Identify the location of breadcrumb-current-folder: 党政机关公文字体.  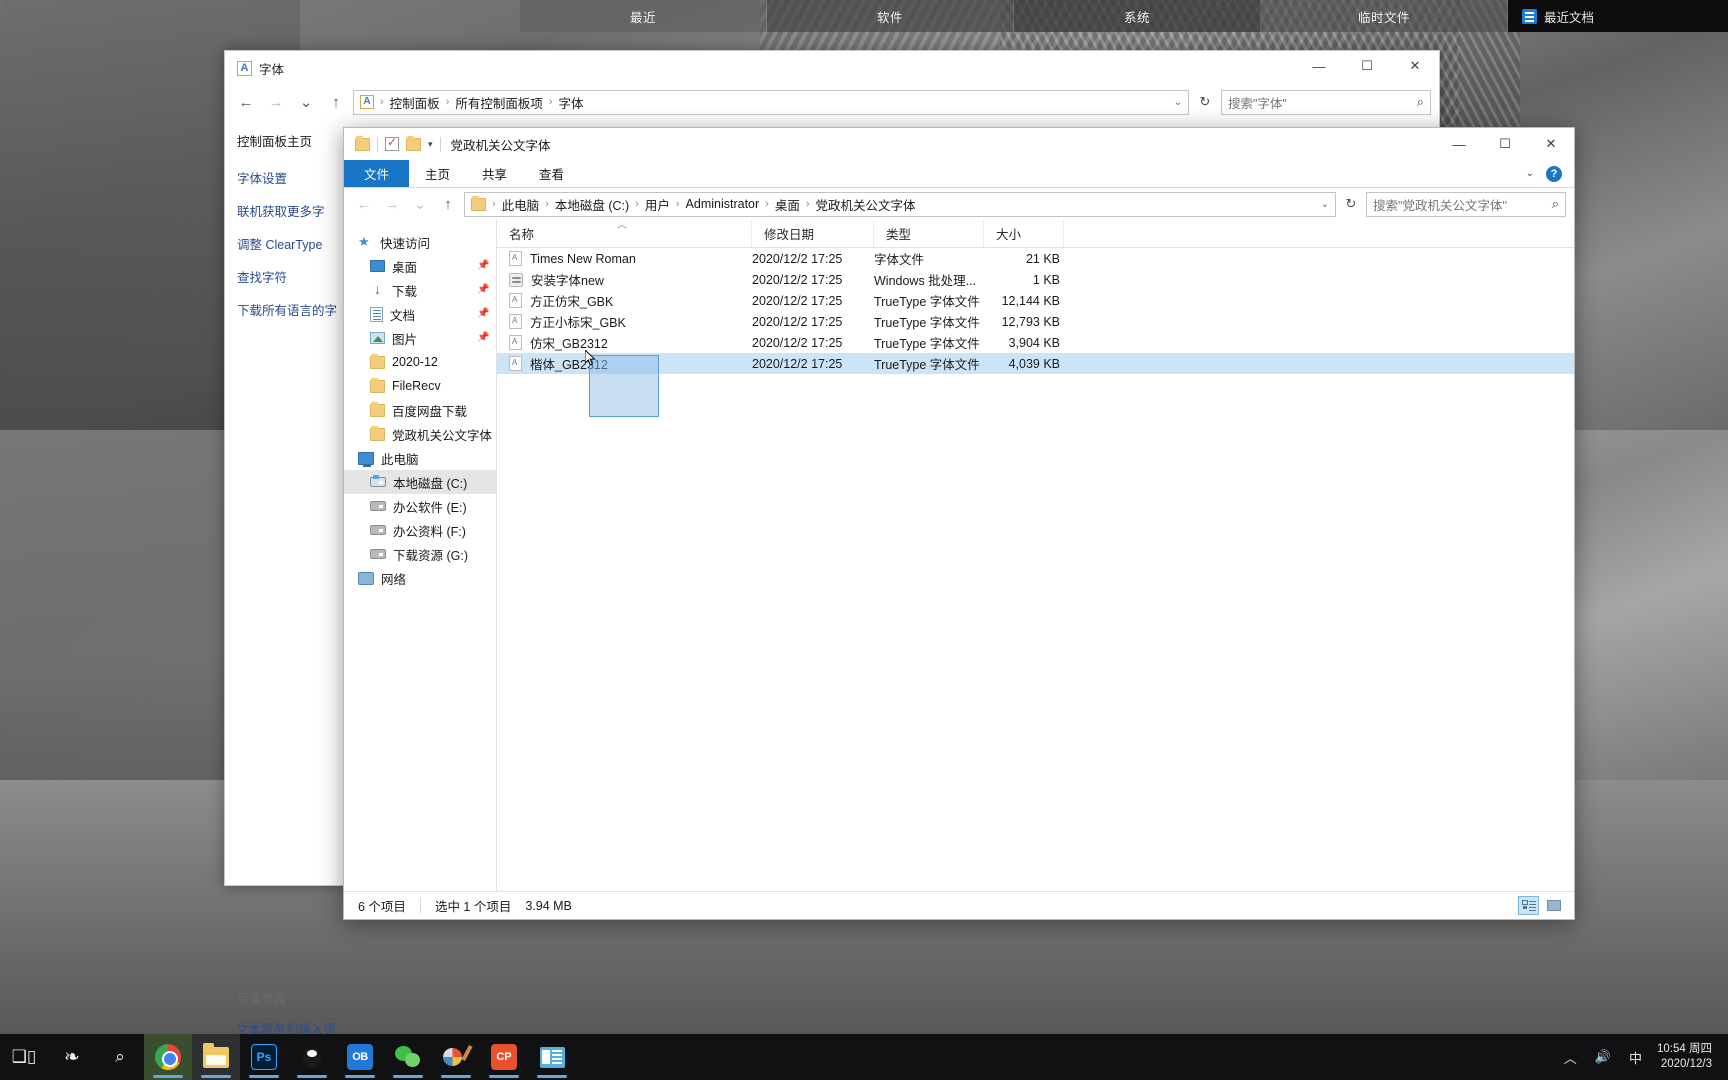
(866, 204).